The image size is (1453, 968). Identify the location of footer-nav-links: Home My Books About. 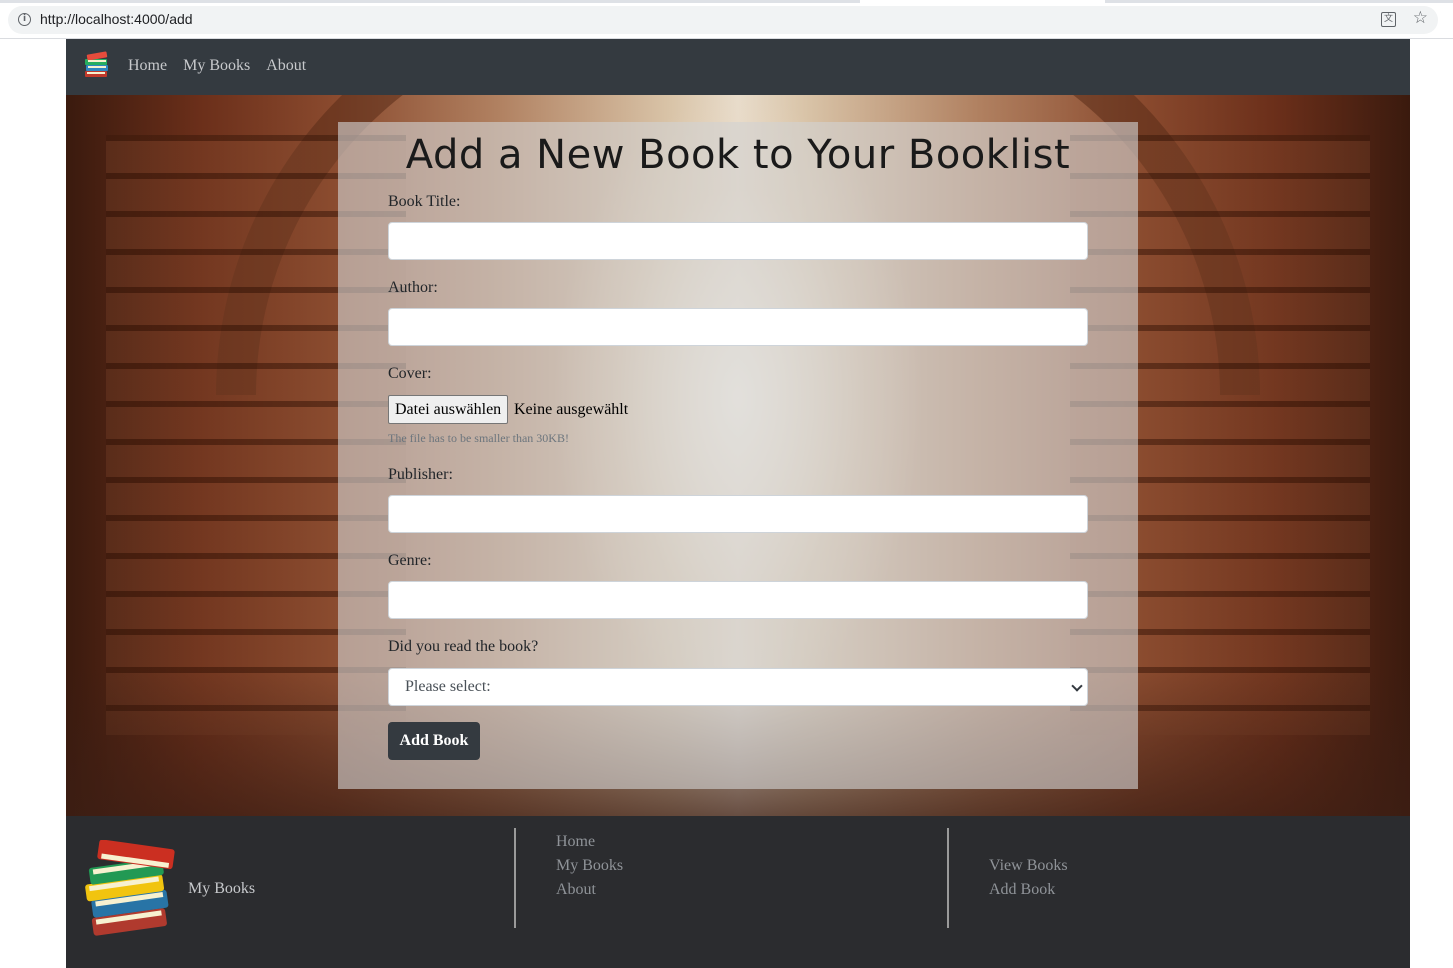
(589, 865).